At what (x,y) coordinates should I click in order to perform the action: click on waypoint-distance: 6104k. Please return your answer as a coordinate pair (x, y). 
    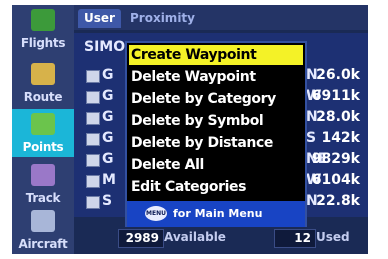
    Looking at the image, I should click on (335, 180).